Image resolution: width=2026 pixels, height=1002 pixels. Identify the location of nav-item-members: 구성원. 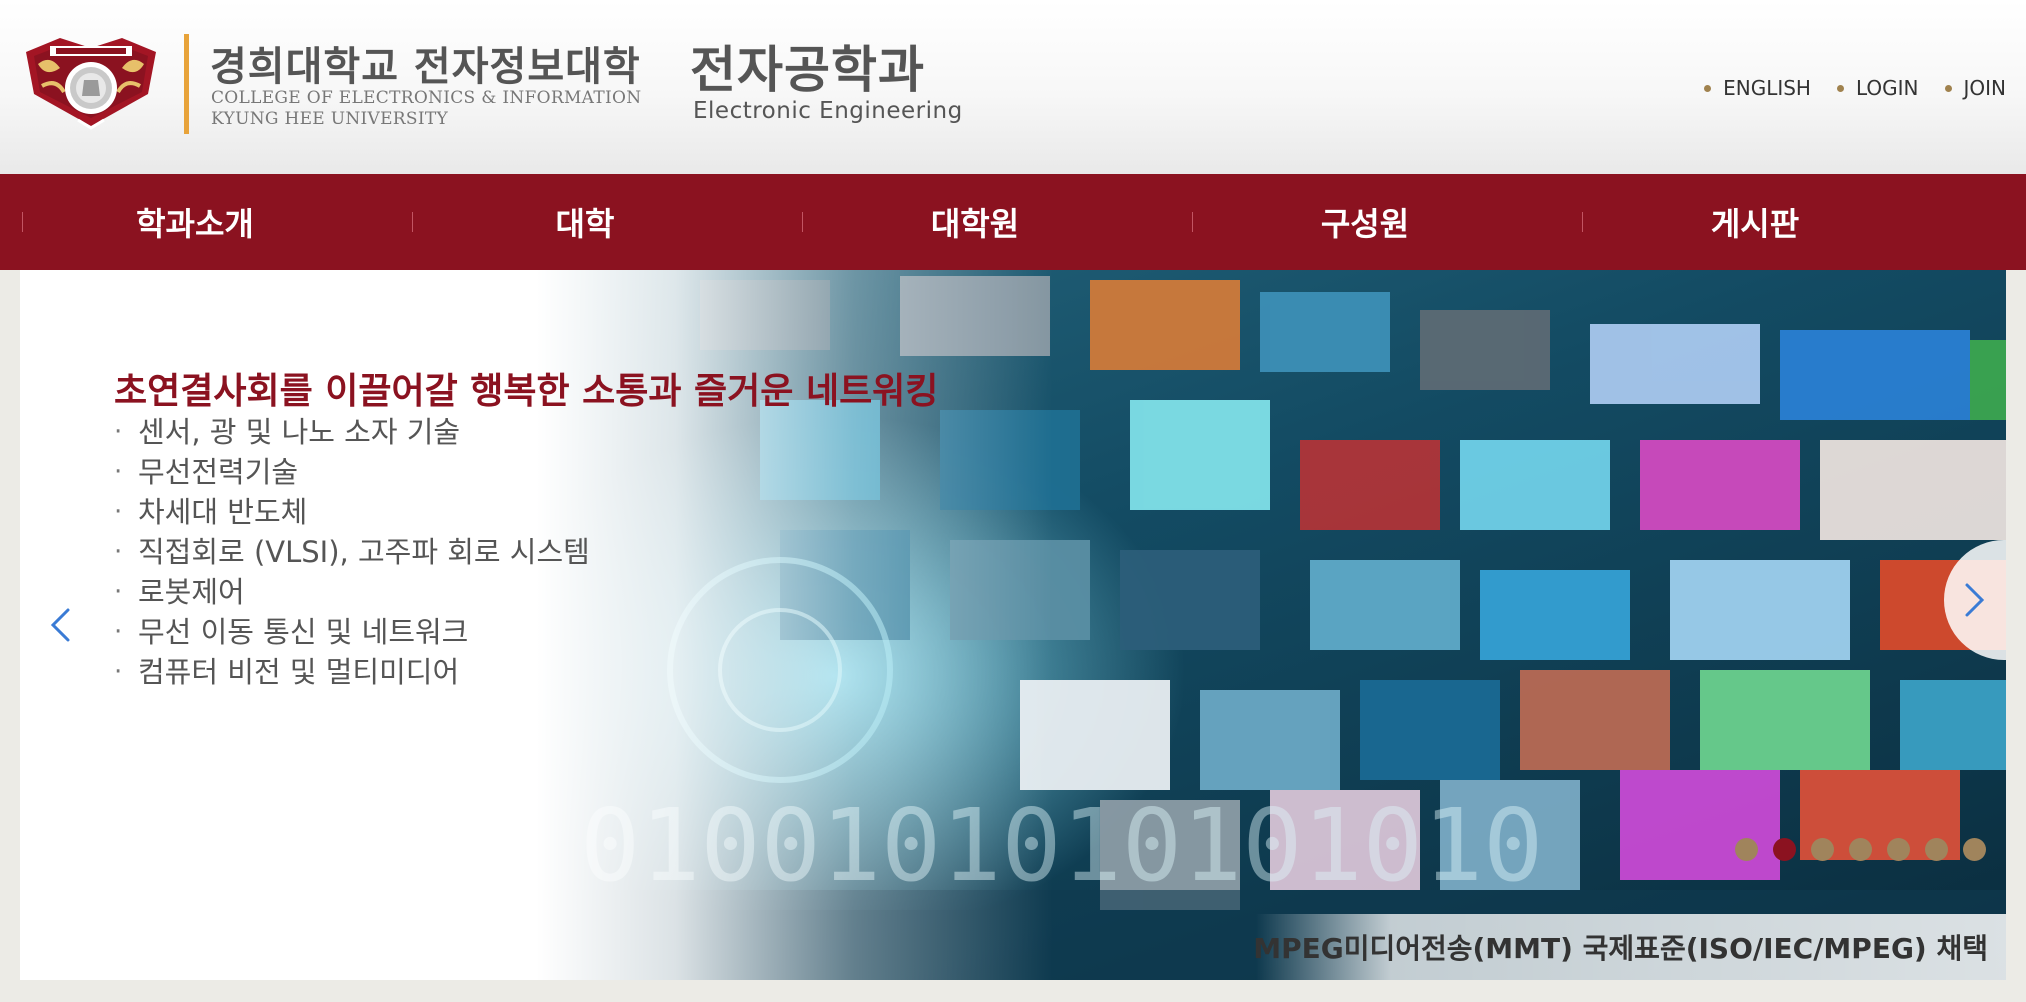
(1365, 222).